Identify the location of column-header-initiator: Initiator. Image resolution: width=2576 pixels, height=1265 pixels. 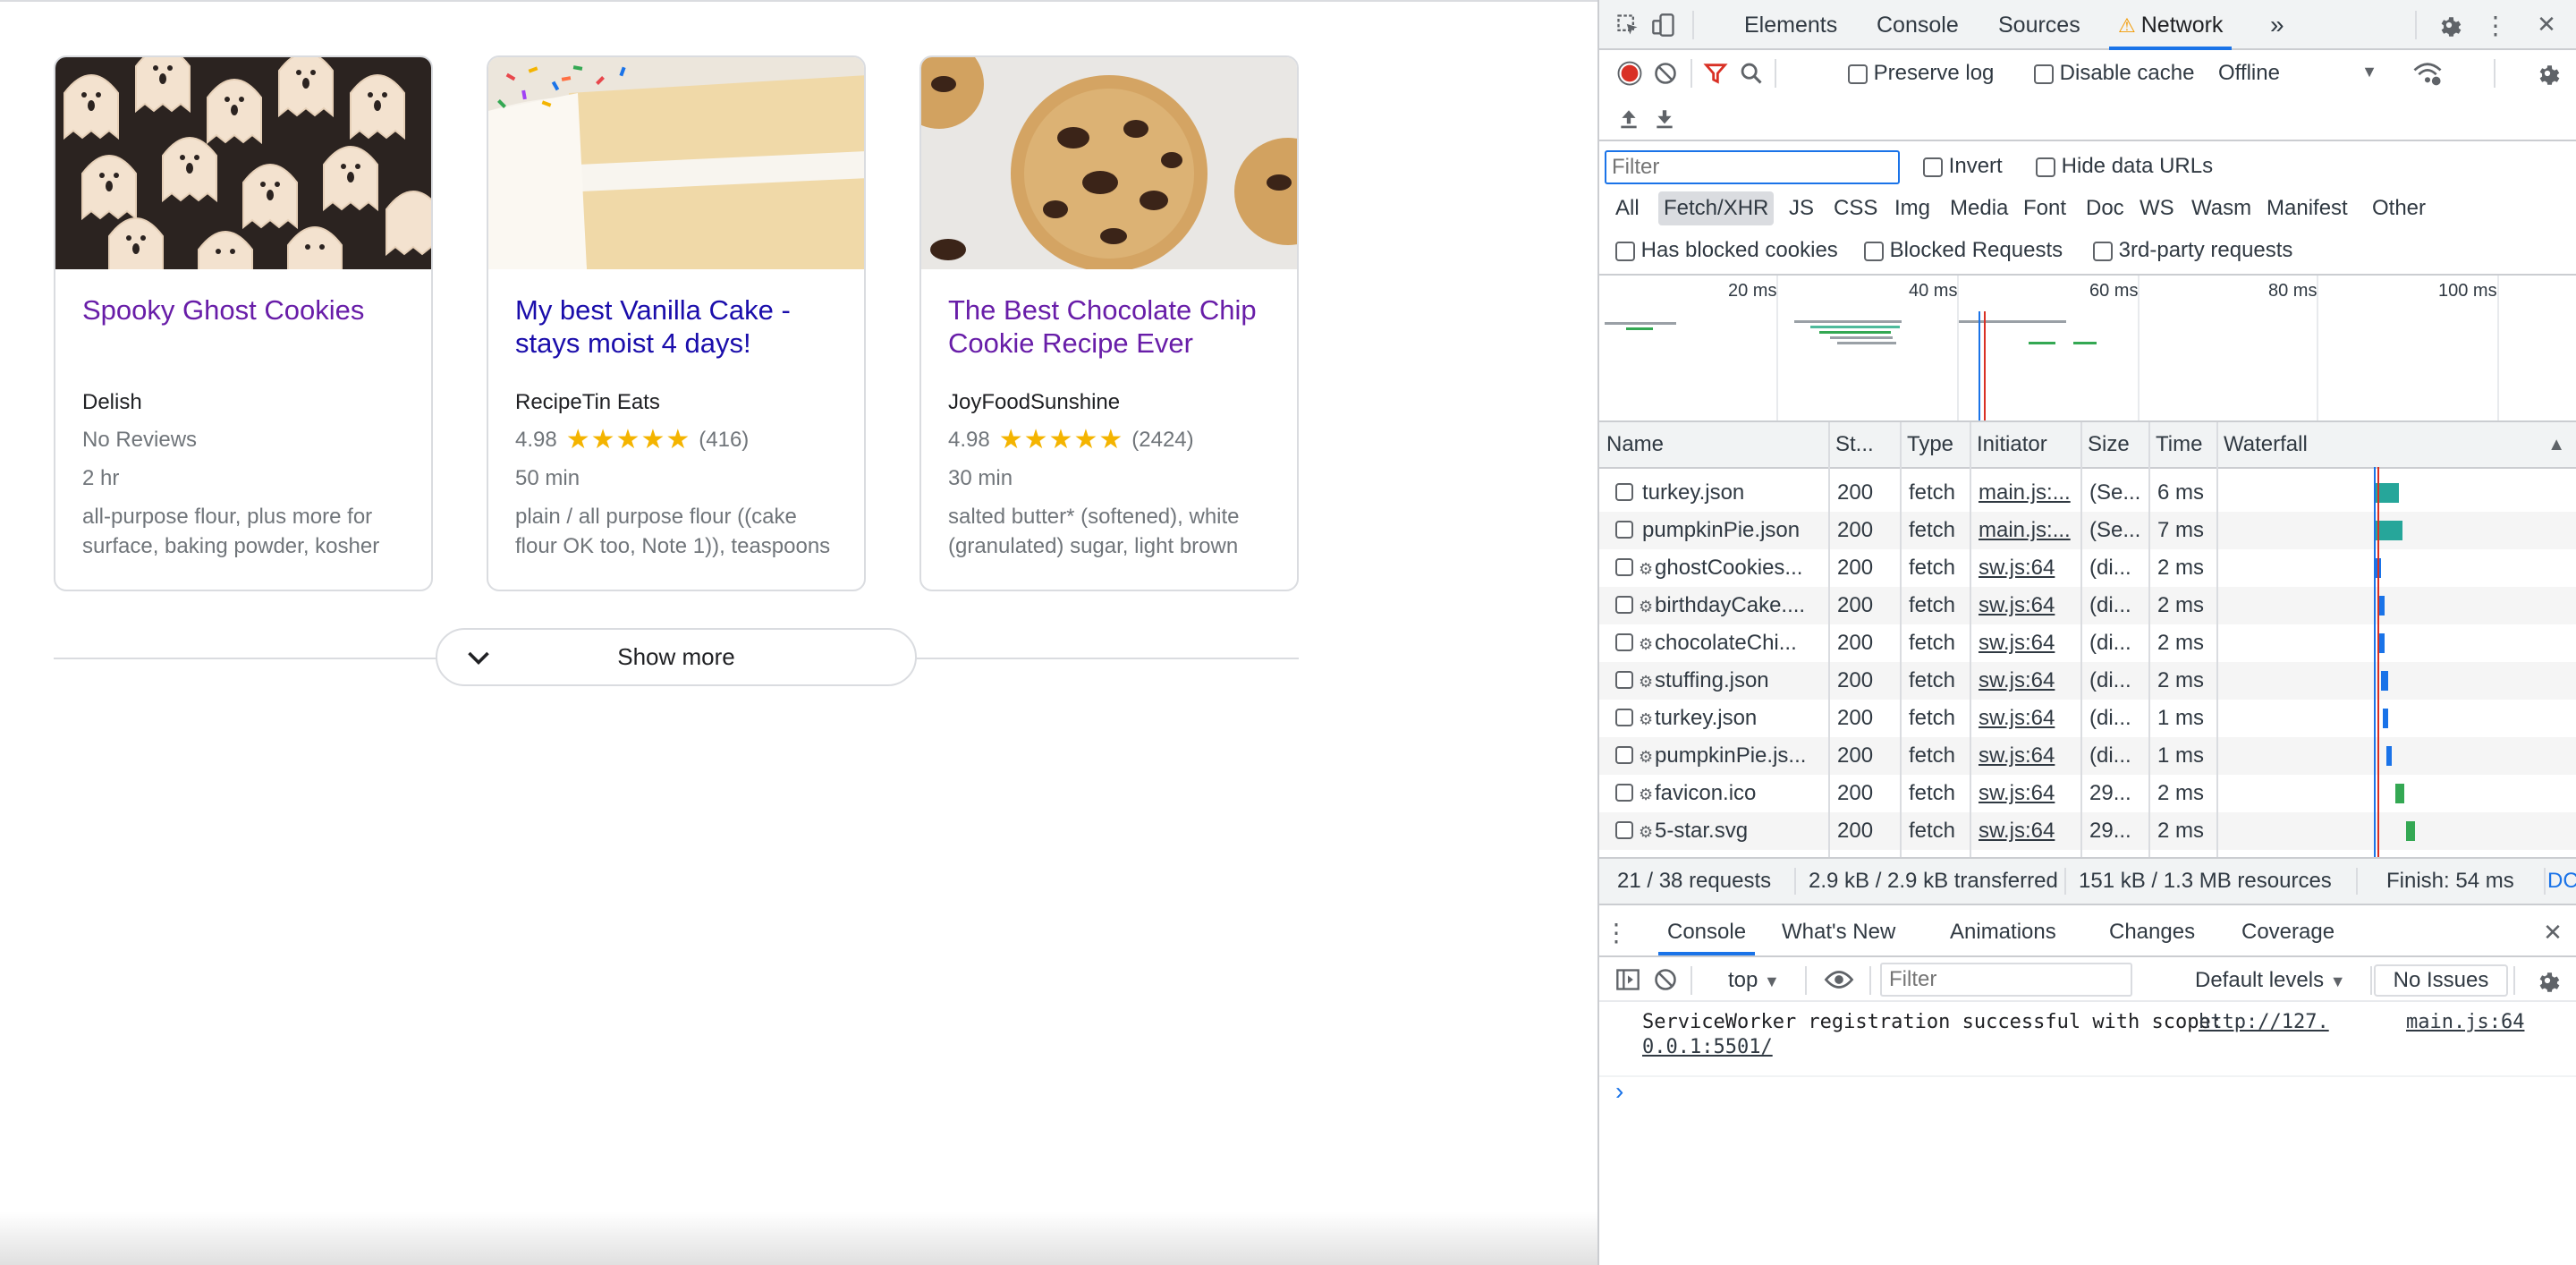
(2025, 444).